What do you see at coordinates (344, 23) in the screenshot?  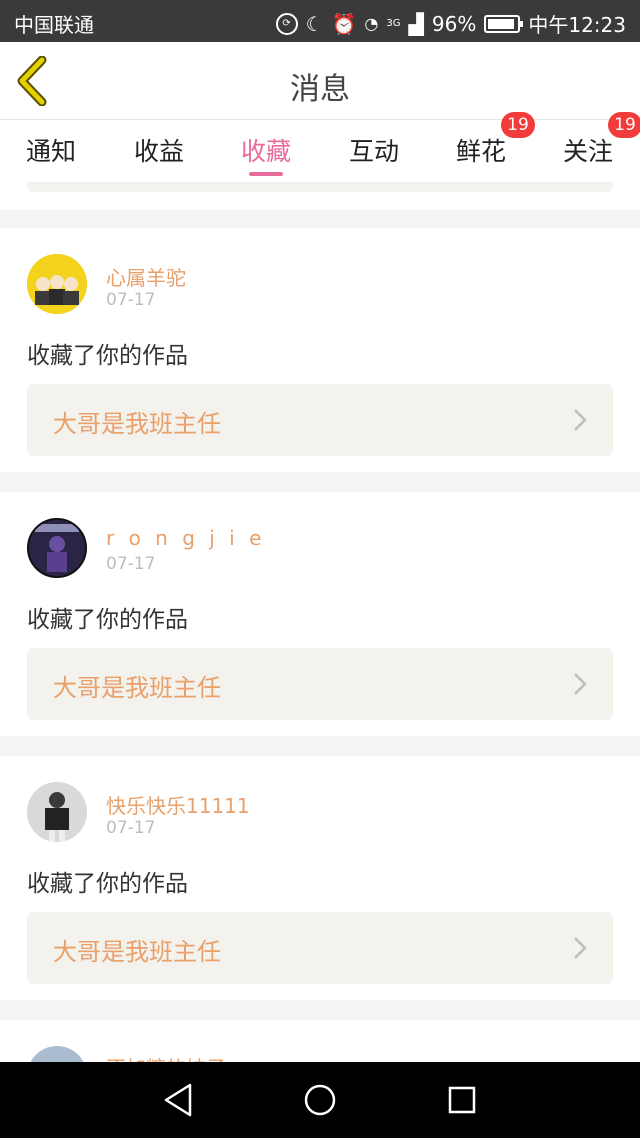 I see `alarm-icon: ⏰` at bounding box center [344, 23].